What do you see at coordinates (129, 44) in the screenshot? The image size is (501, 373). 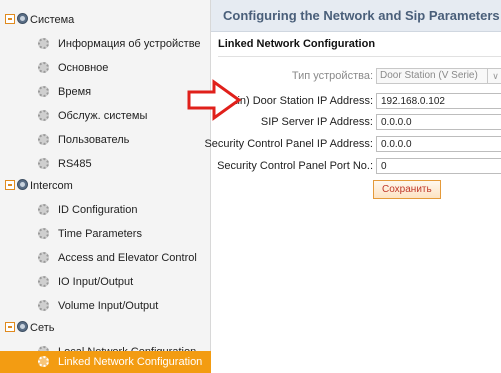 I see `sidebar-item-label: Информация об устройстве` at bounding box center [129, 44].